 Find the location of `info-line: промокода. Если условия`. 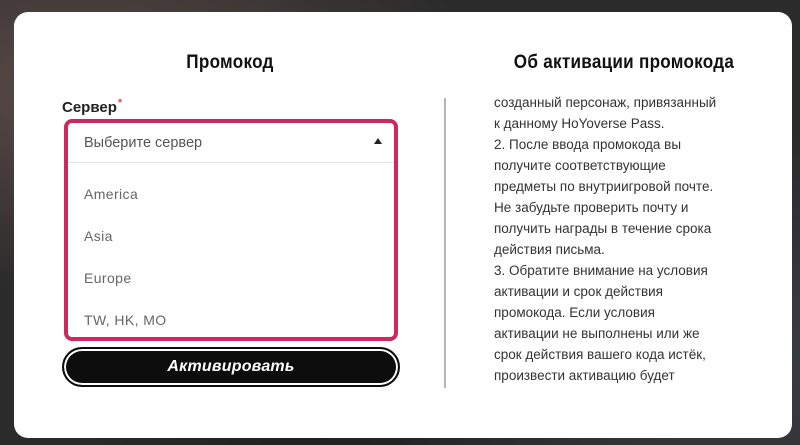

info-line: промокода. Если условия is located at coordinates (574, 312).